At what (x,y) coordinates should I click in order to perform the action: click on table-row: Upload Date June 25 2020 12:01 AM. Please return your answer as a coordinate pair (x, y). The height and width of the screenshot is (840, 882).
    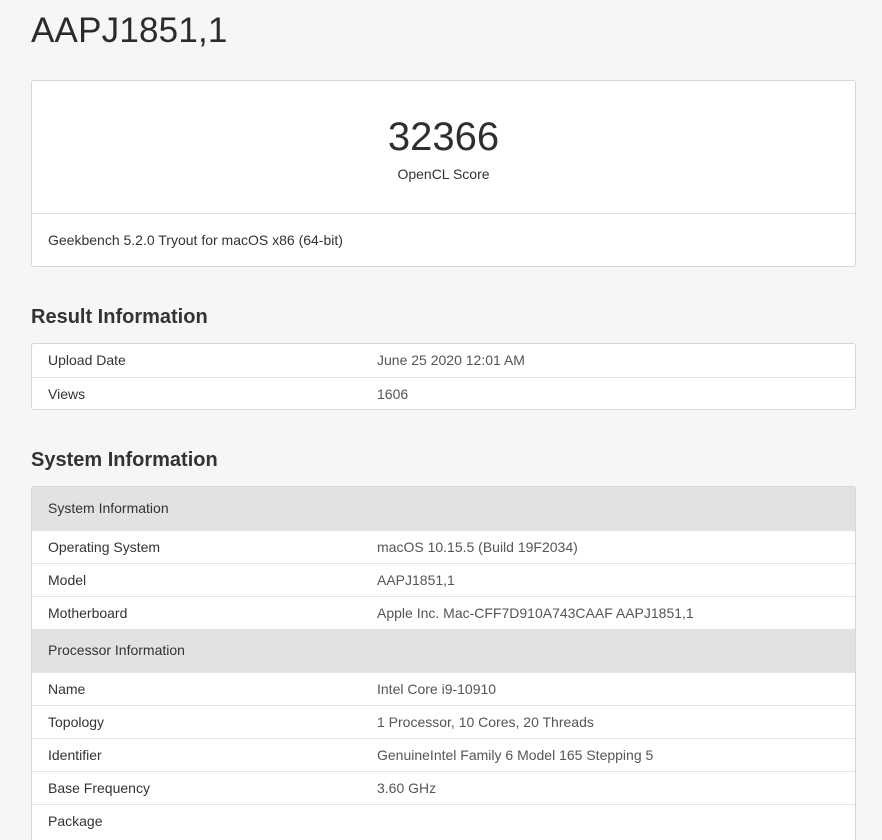
    Looking at the image, I should click on (443, 360).